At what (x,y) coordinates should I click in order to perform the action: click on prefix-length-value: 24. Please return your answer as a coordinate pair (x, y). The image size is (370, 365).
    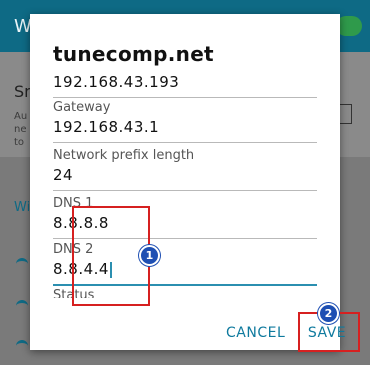
    Looking at the image, I should click on (63, 175).